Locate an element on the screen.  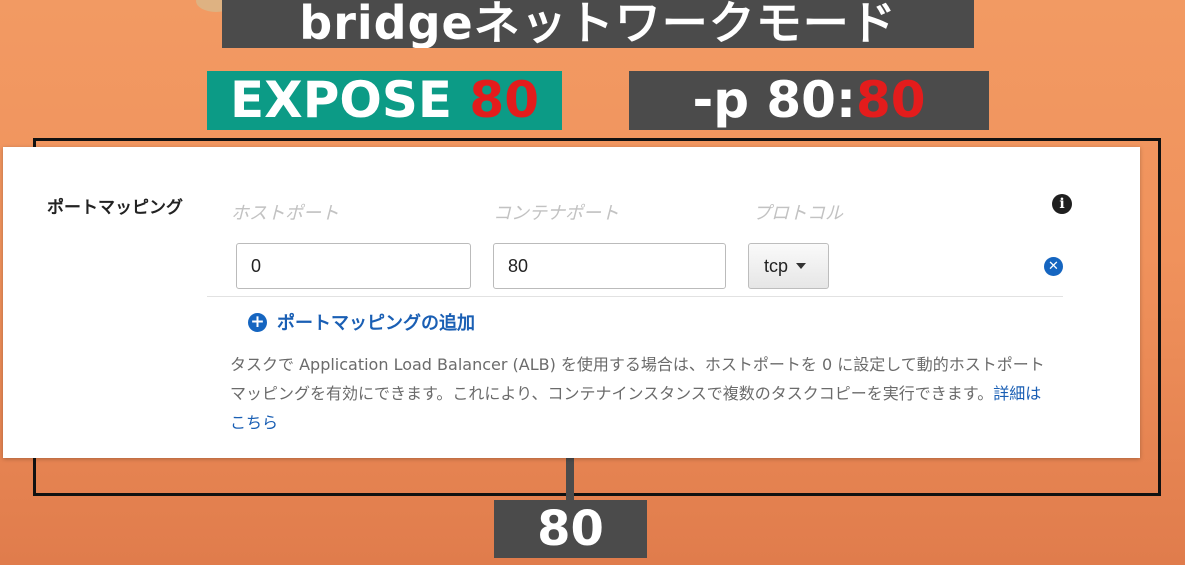
host-port-input is located at coordinates (353, 266).